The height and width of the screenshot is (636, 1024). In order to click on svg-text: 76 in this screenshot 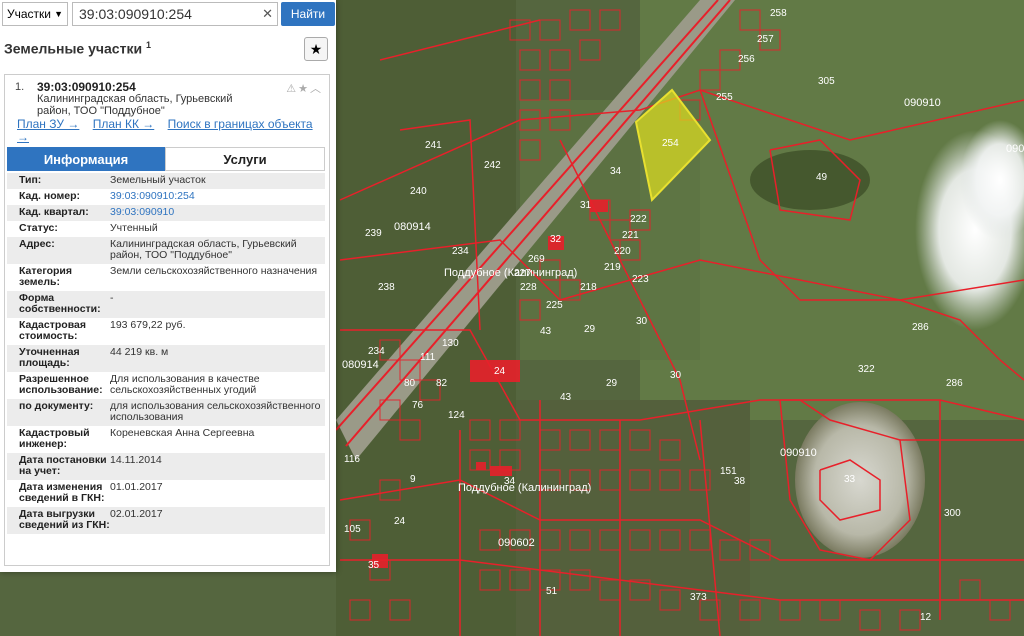, I will do `click(418, 405)`.